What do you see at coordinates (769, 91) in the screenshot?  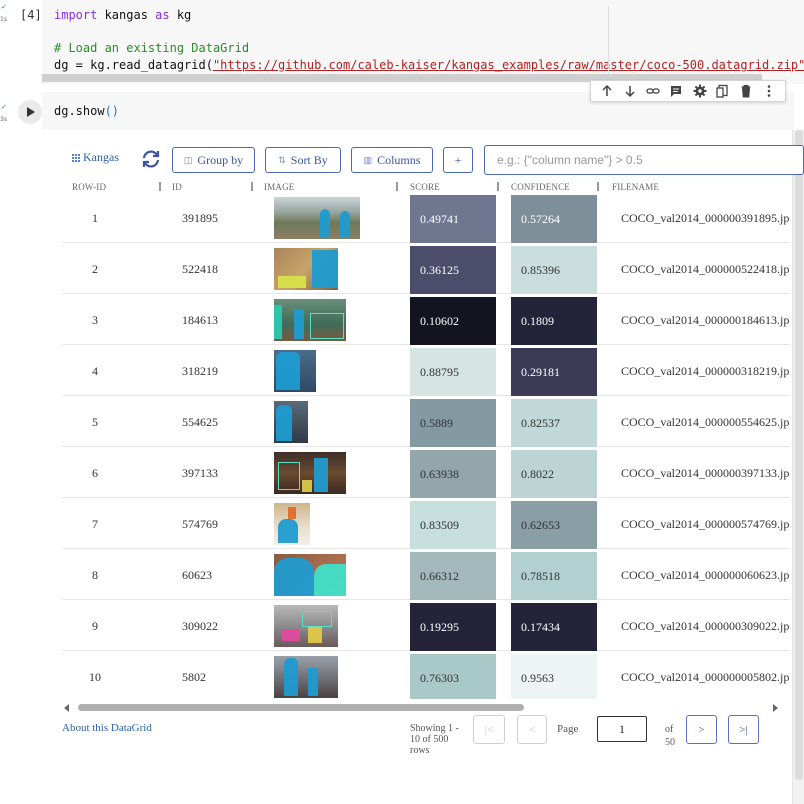 I see `more-icon` at bounding box center [769, 91].